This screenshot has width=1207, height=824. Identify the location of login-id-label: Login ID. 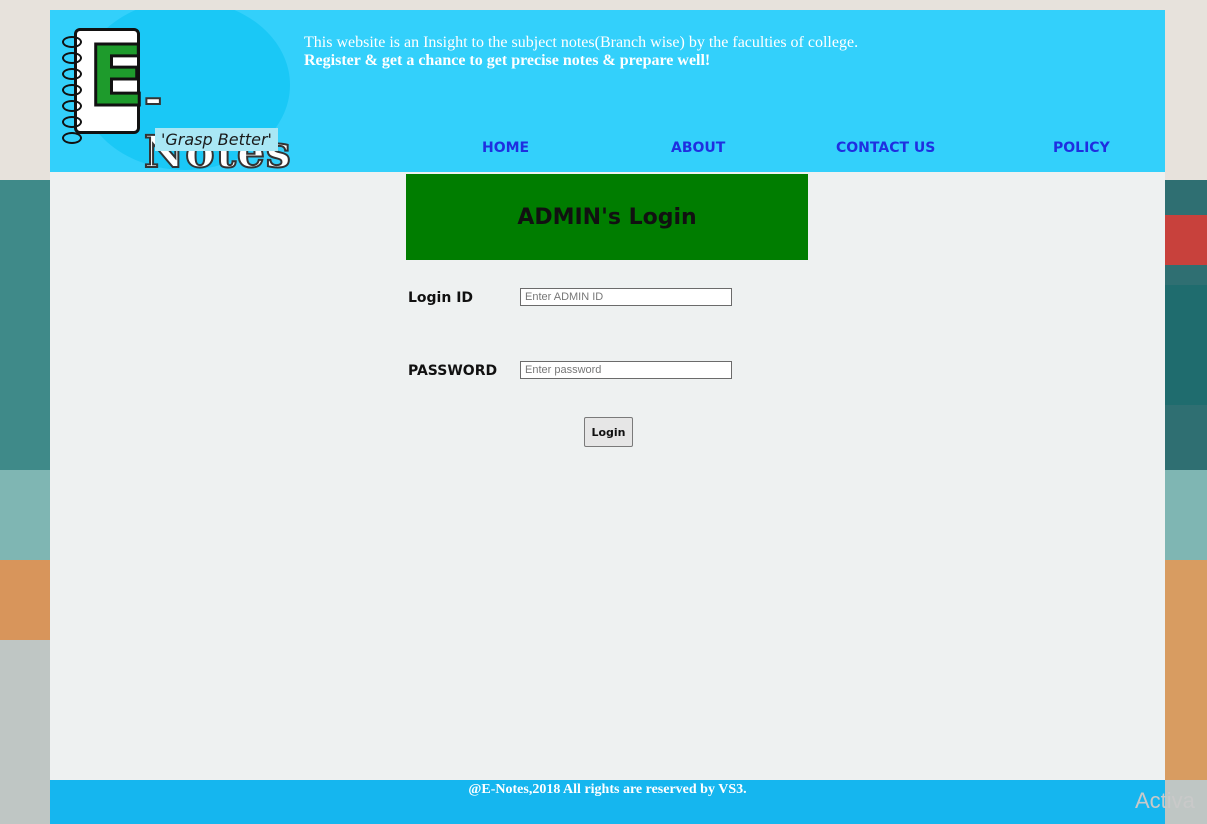
(441, 298).